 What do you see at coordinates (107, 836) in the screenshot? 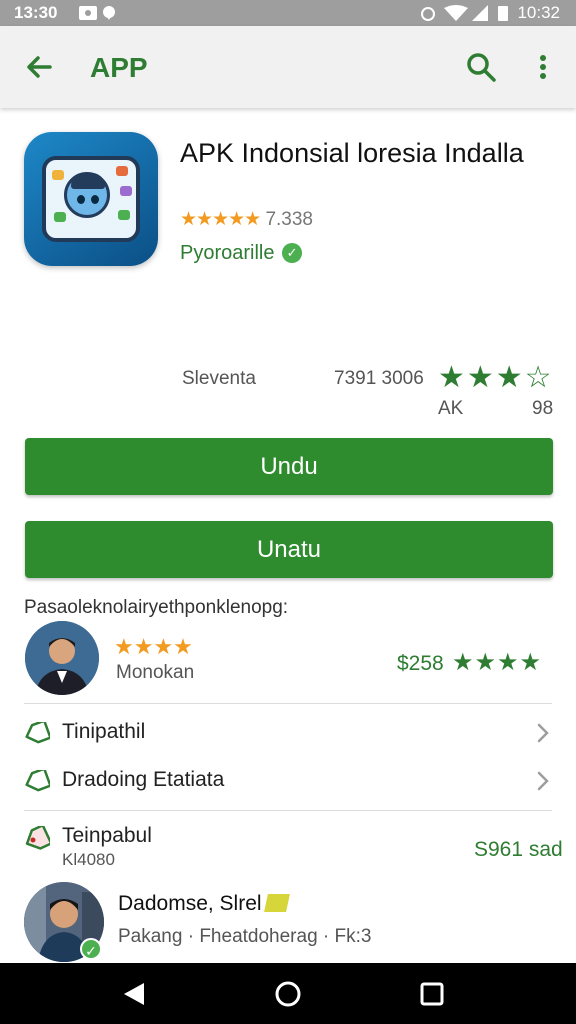
I see `promo-title: Teinpabul` at bounding box center [107, 836].